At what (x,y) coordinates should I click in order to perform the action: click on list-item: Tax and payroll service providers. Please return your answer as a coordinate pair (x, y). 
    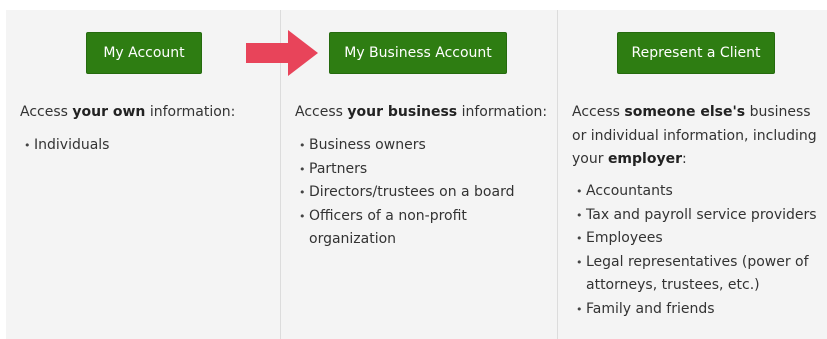
    Looking at the image, I should click on (699, 216).